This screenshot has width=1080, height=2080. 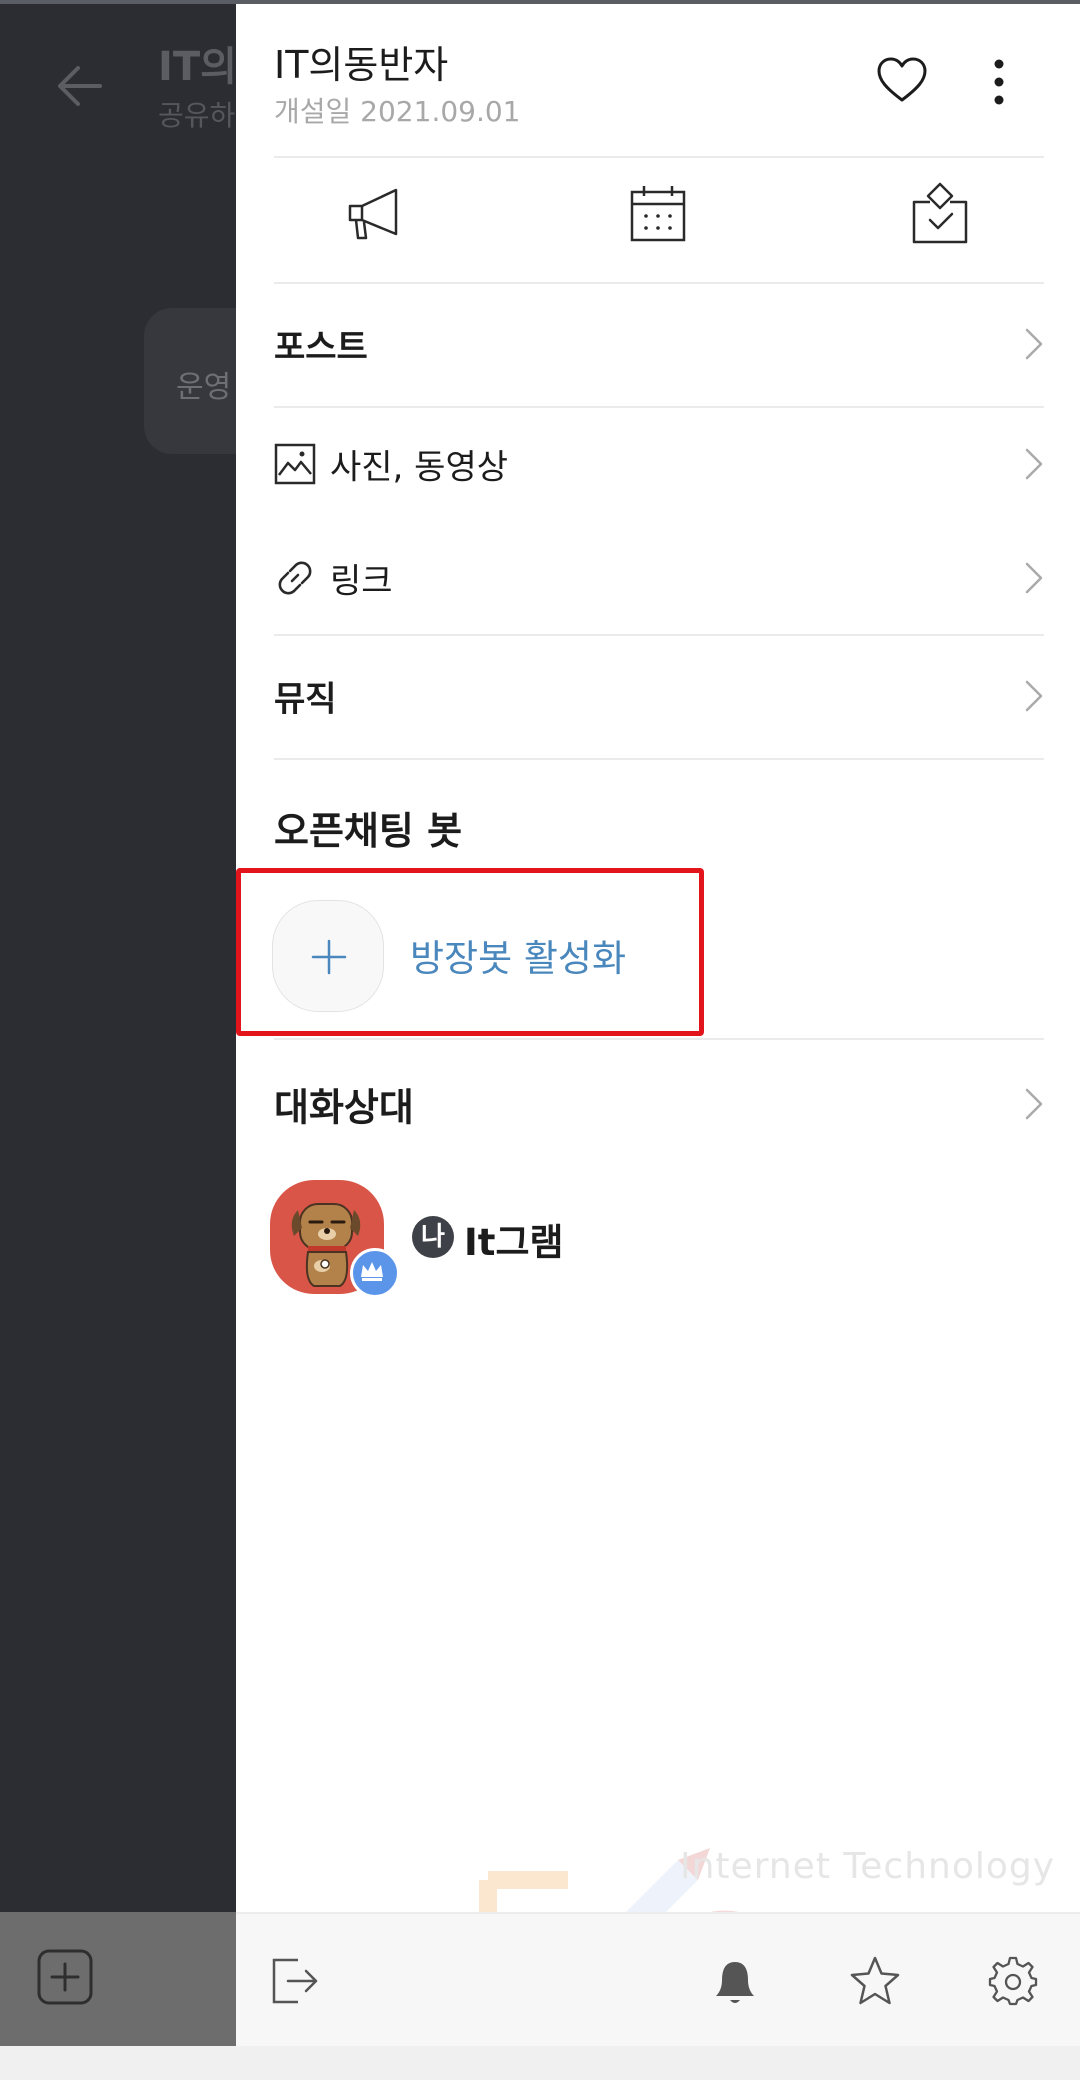 What do you see at coordinates (659, 696) in the screenshot?
I see `menu-item-music: 뮤직` at bounding box center [659, 696].